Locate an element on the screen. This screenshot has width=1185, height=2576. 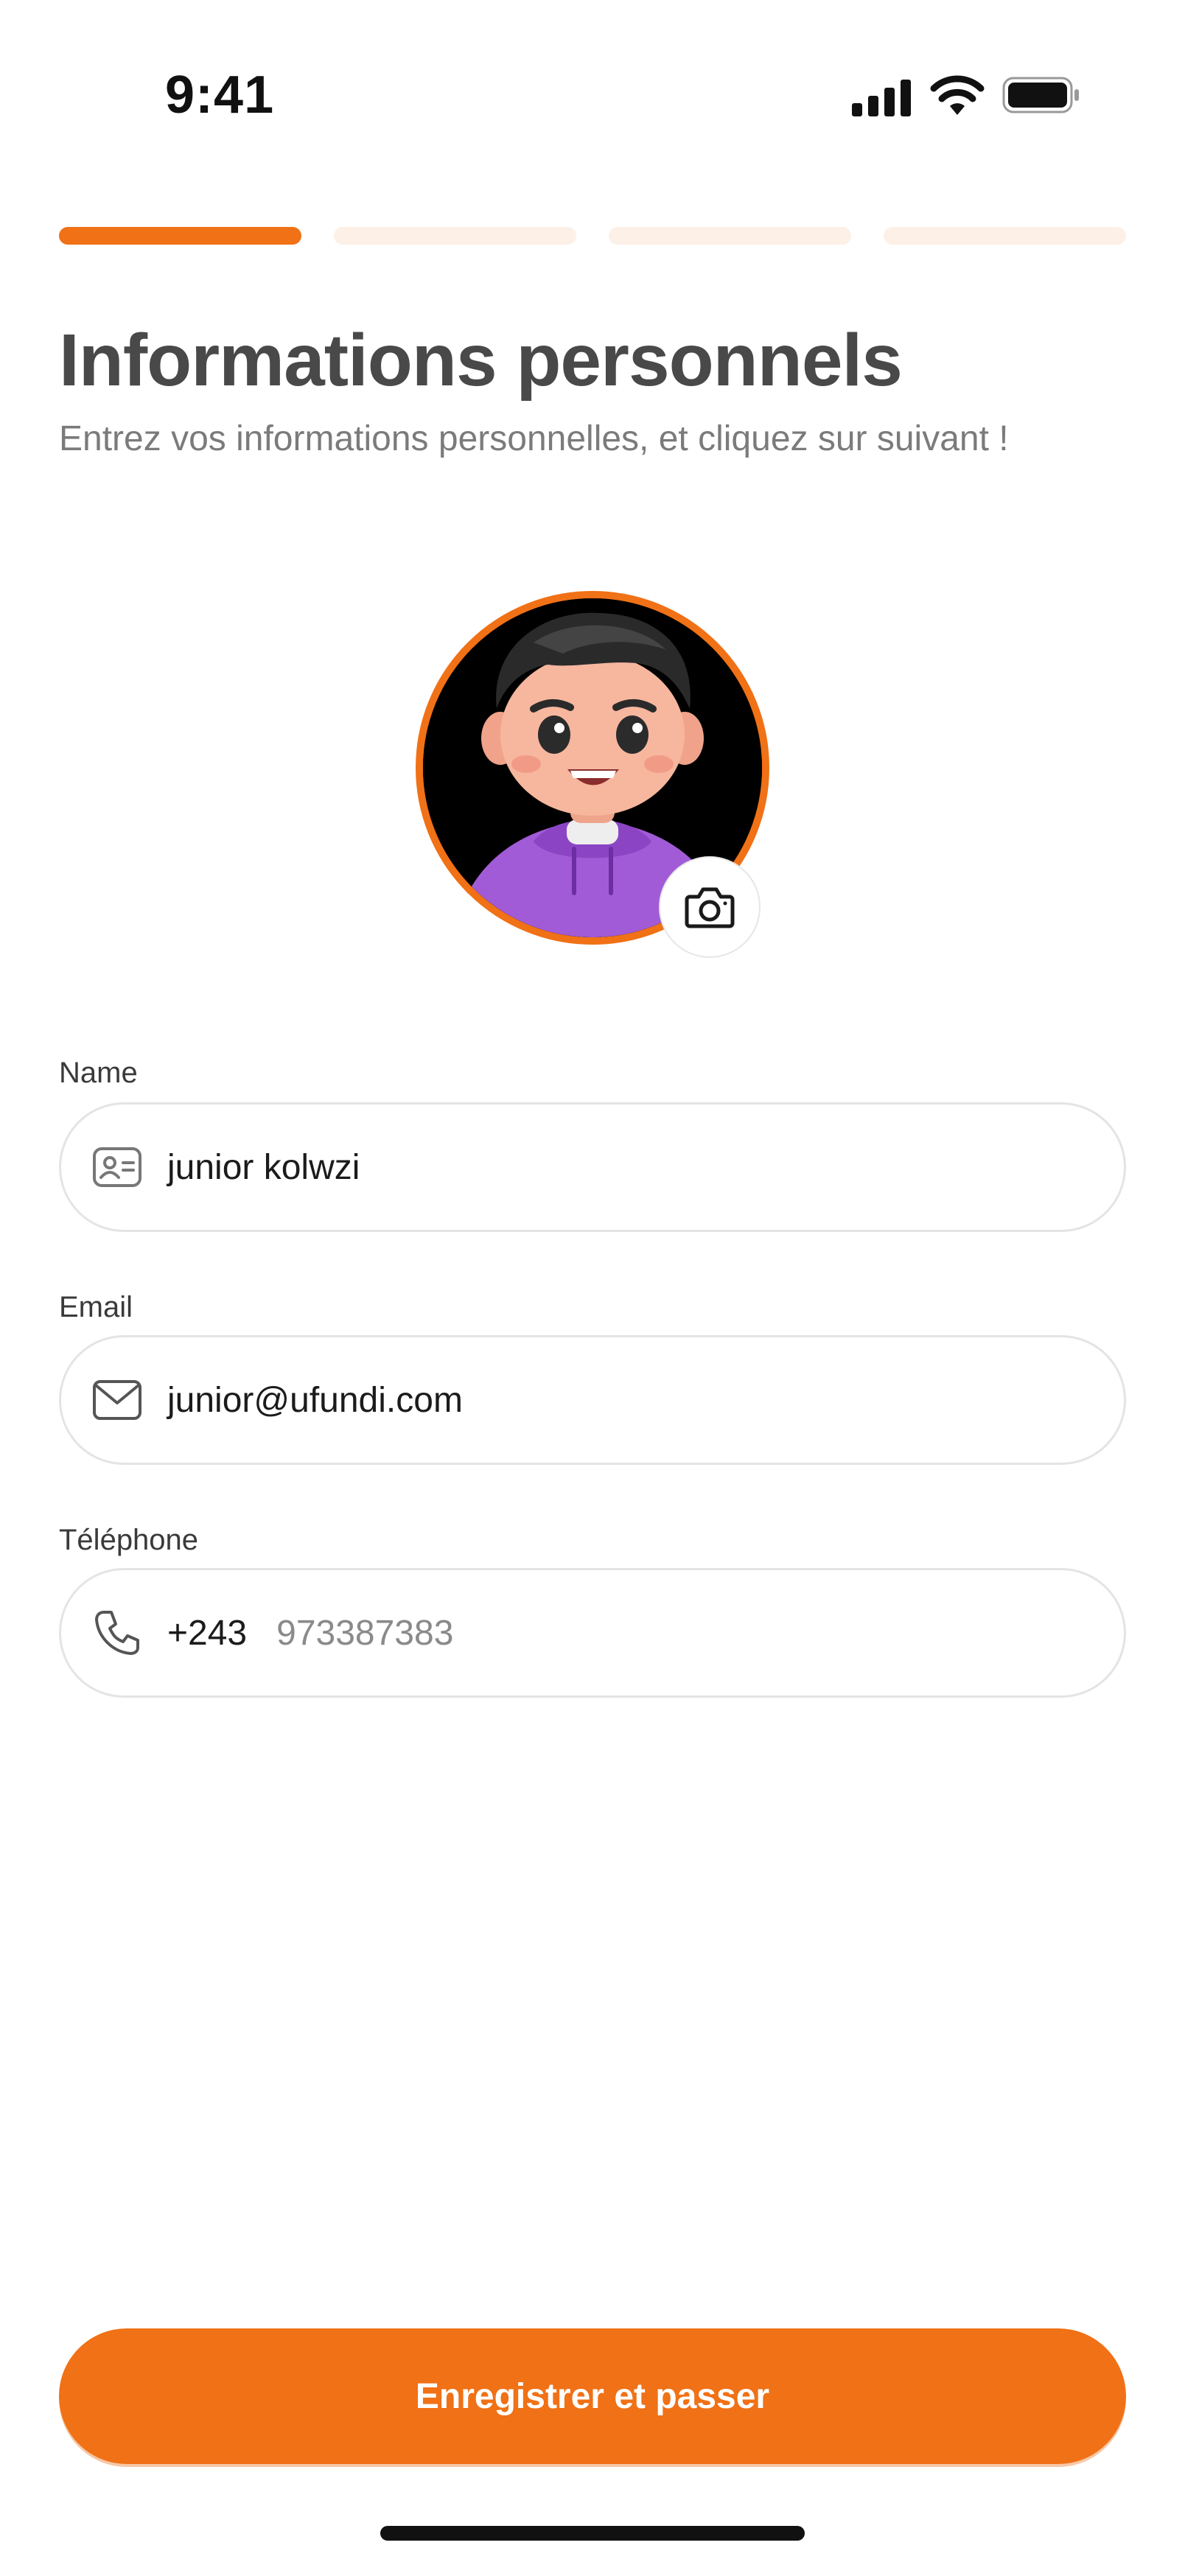
country-code: +243 is located at coordinates (207, 1633).